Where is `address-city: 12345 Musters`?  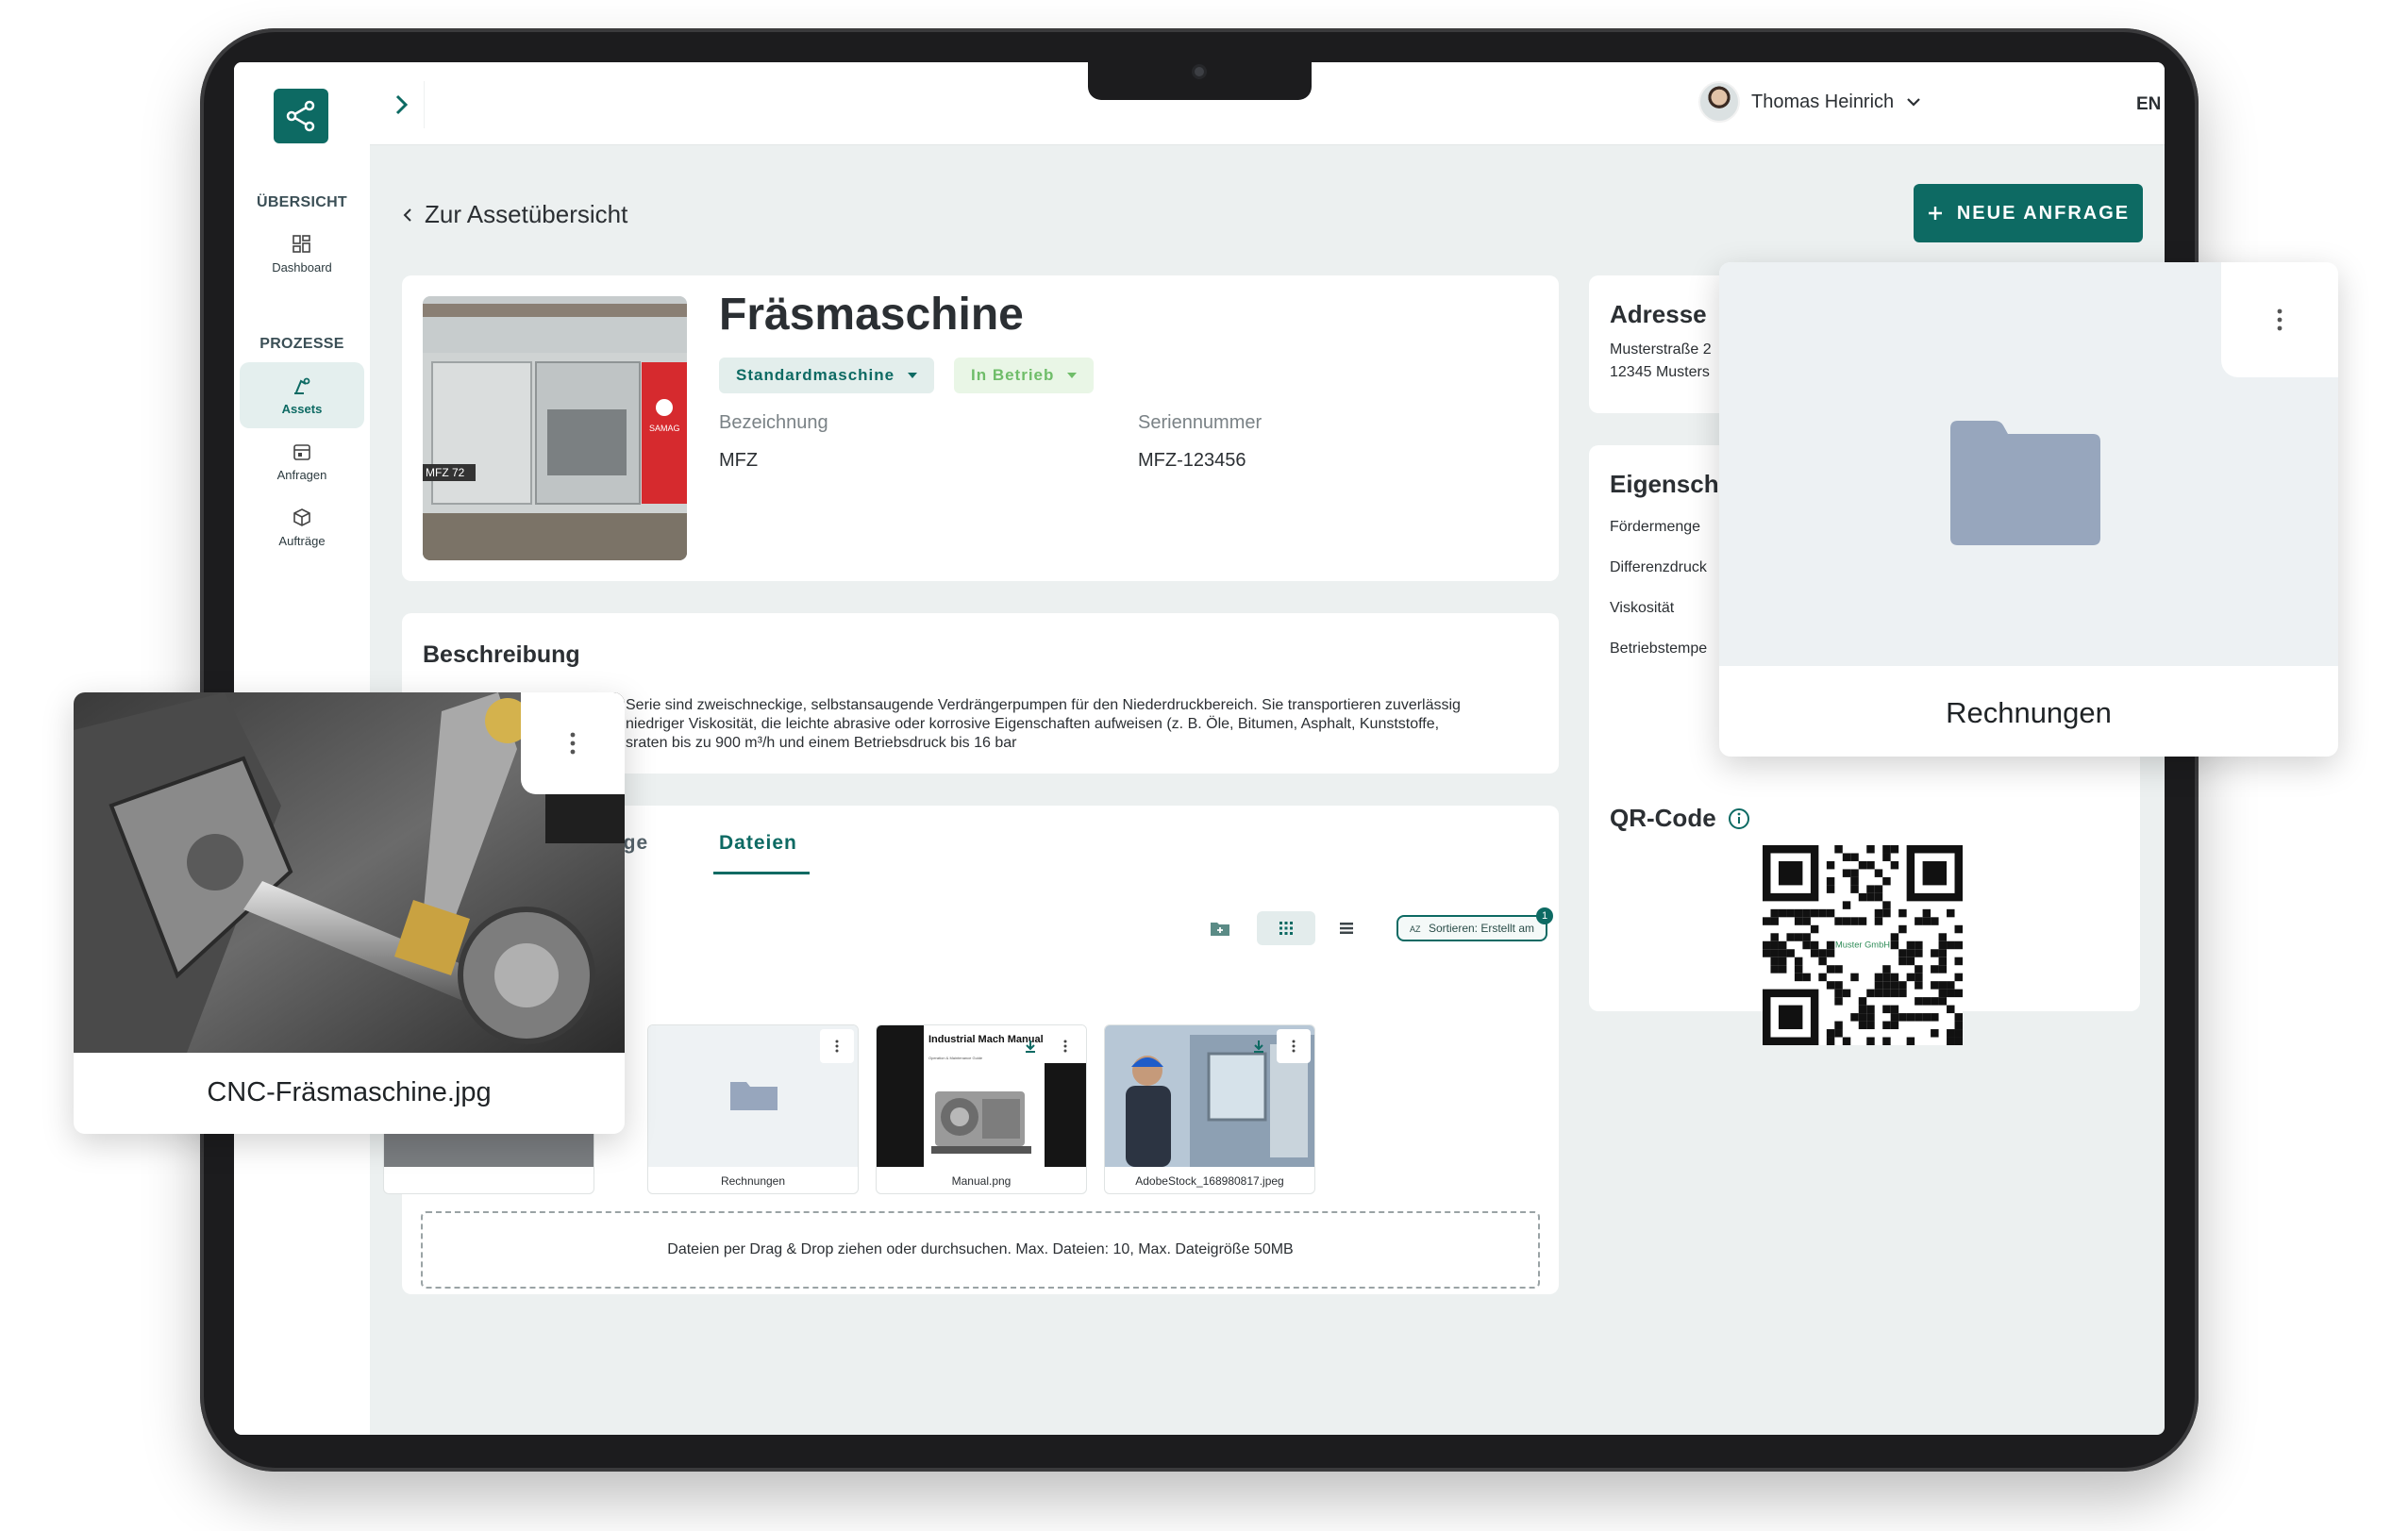
address-city: 12345 Musters is located at coordinates (1660, 372).